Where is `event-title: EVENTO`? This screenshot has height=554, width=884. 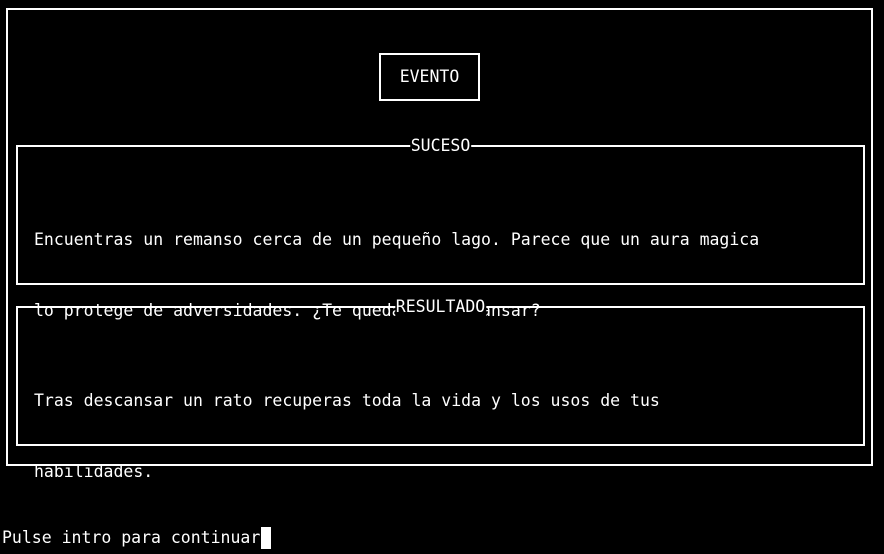 event-title: EVENTO is located at coordinates (429, 76).